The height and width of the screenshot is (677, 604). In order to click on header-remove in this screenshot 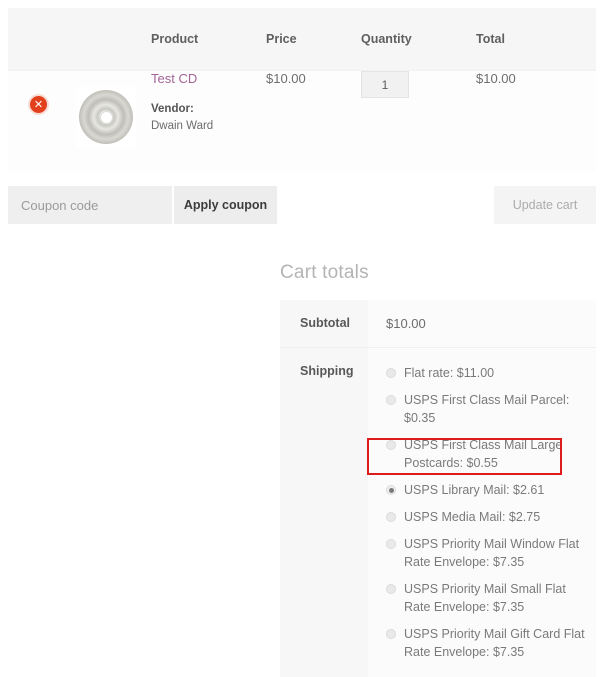, I will do `click(37, 39)`.